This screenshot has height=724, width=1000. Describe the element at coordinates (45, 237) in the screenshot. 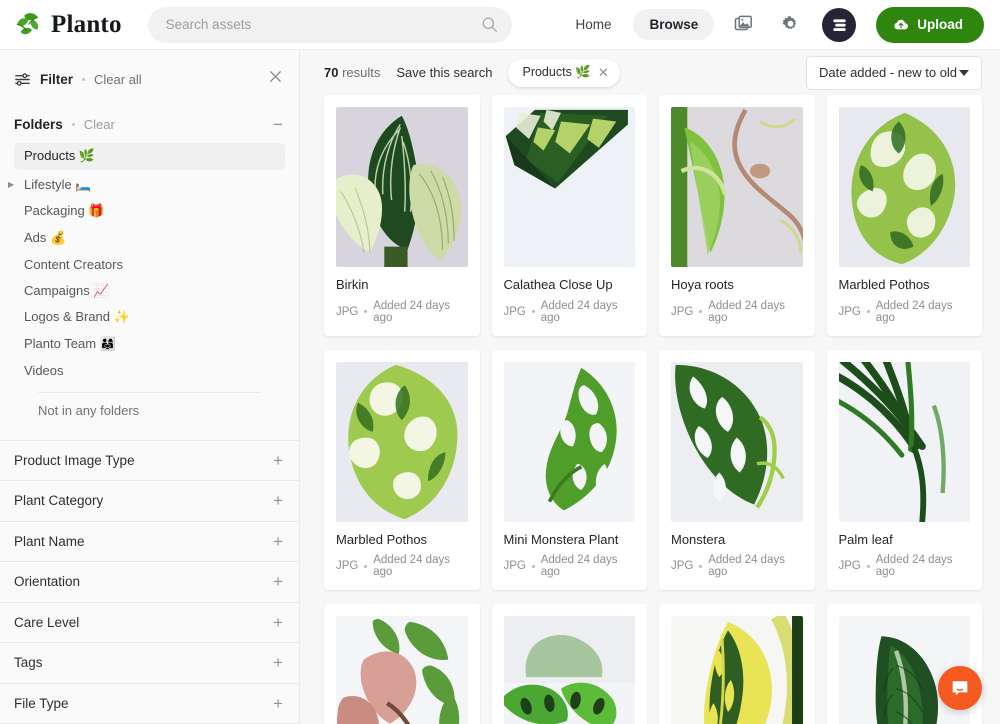

I see `folder-item-label: Ads 💰` at that location.